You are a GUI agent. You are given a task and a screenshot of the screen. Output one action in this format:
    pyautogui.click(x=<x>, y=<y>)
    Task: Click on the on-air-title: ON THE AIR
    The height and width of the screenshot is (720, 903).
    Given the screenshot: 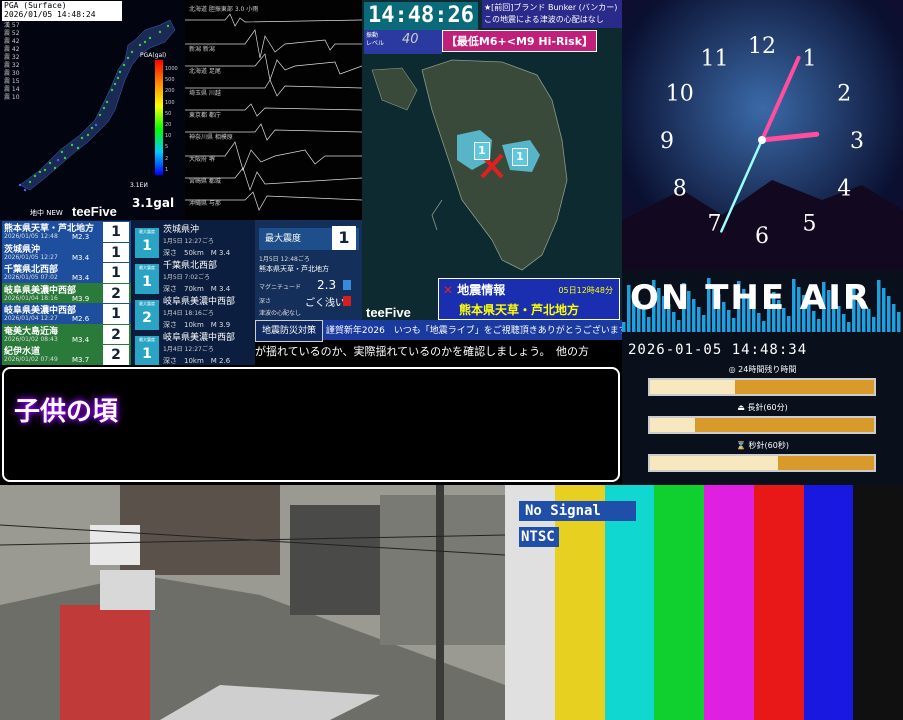 What is the action you would take?
    pyautogui.click(x=751, y=298)
    